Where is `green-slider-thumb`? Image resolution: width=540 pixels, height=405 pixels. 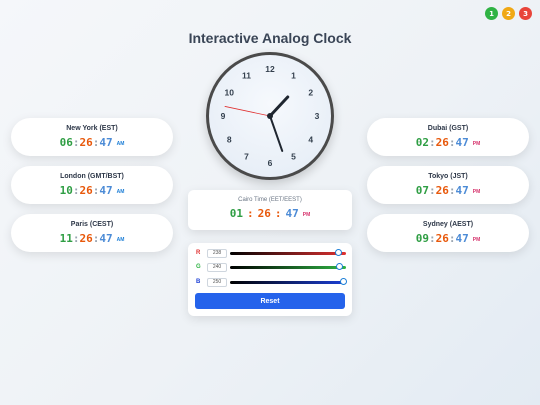 green-slider-thumb is located at coordinates (339, 266).